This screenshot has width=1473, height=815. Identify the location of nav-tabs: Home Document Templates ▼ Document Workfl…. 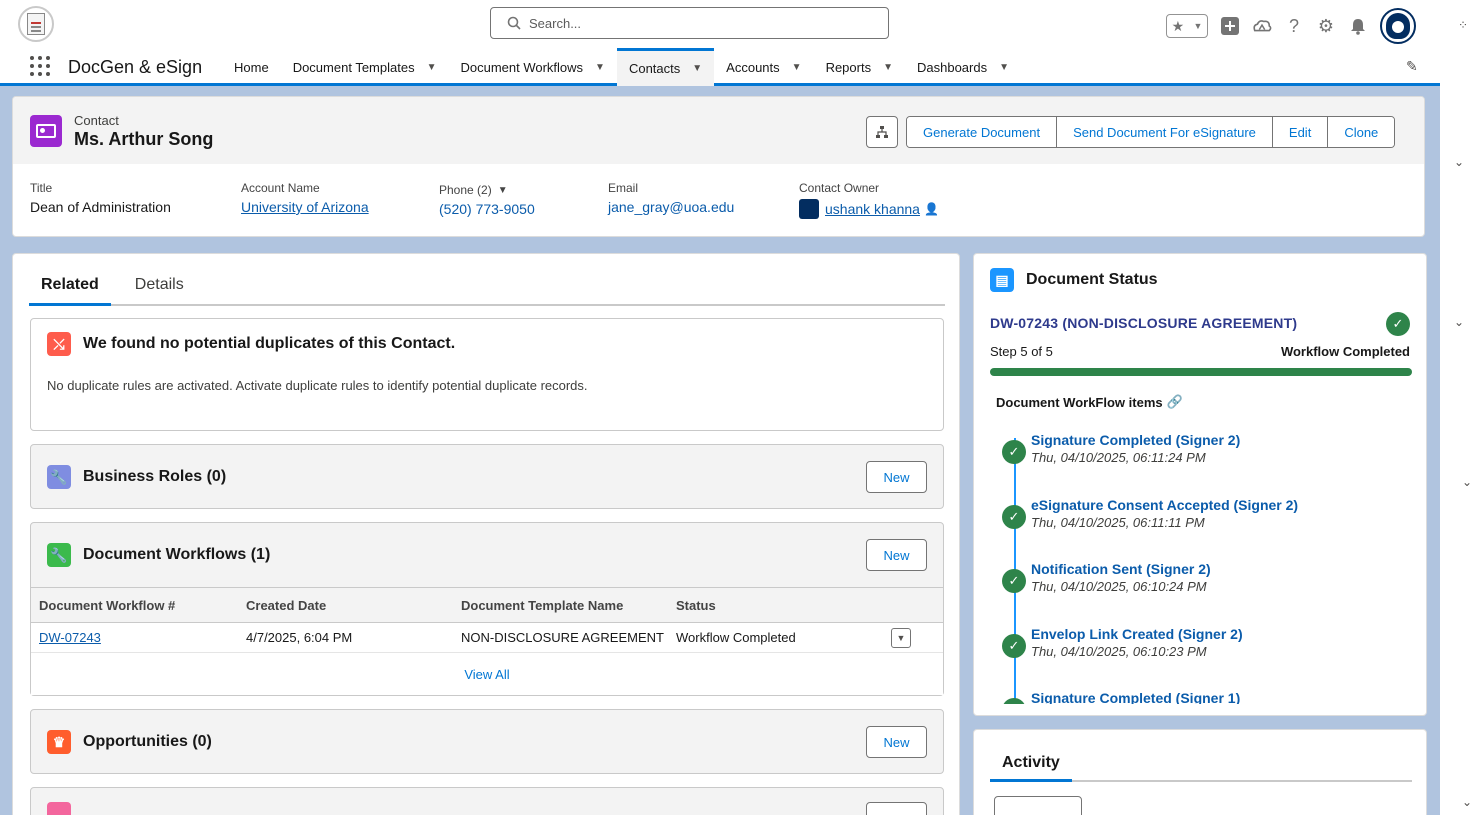
(621, 67).